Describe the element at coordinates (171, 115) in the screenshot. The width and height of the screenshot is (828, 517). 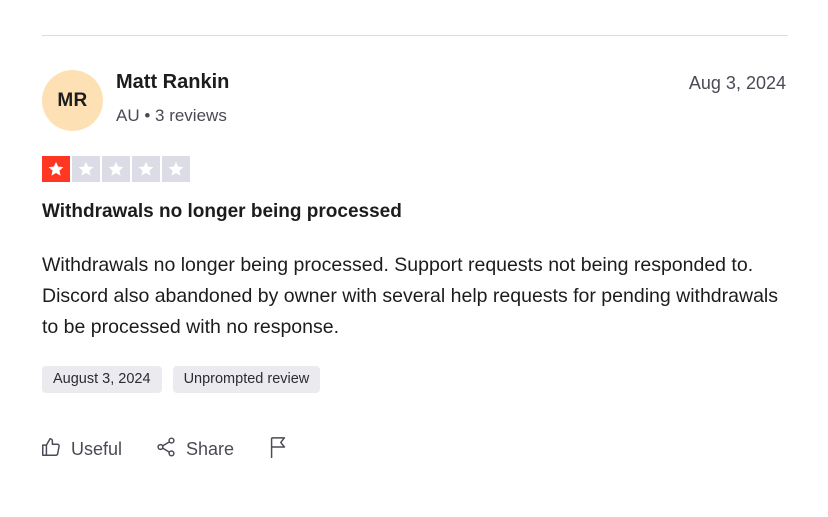
I see `reviewer-meta: AU • 3 reviews` at that location.